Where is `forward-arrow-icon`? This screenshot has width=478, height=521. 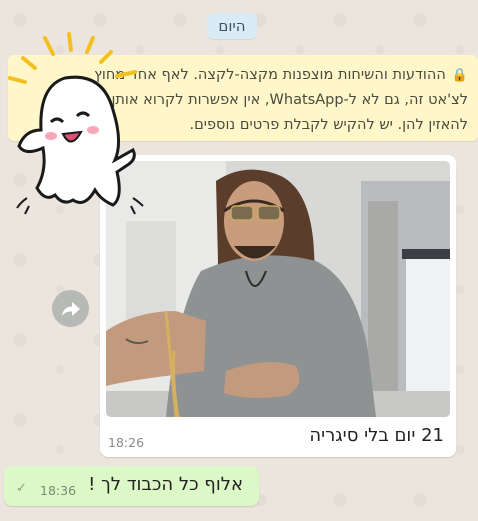 forward-arrow-icon is located at coordinates (70, 308).